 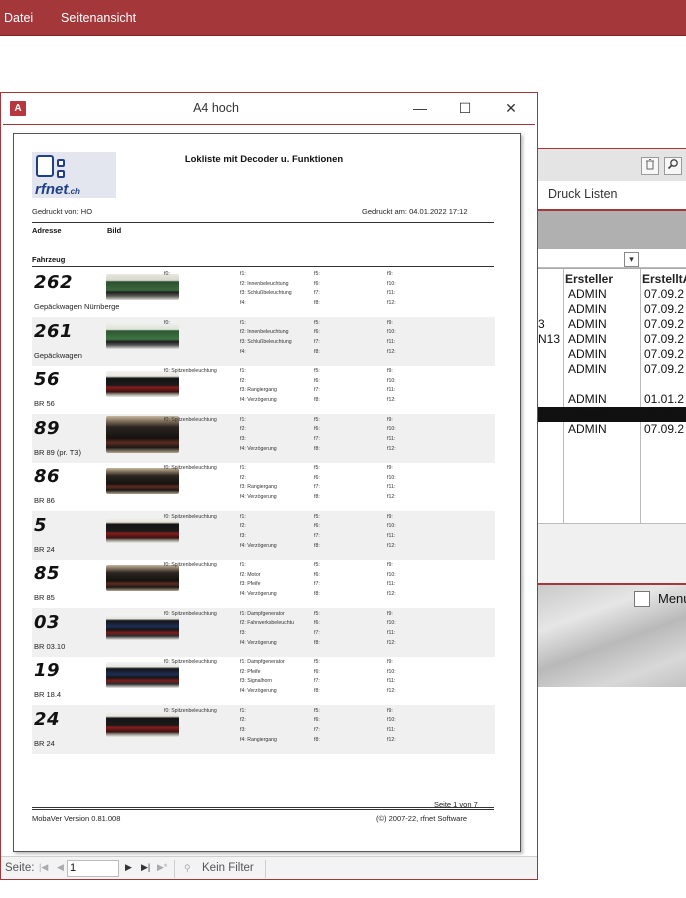 What do you see at coordinates (60, 867) in the screenshot?
I see `previous-page-icon: ◀` at bounding box center [60, 867].